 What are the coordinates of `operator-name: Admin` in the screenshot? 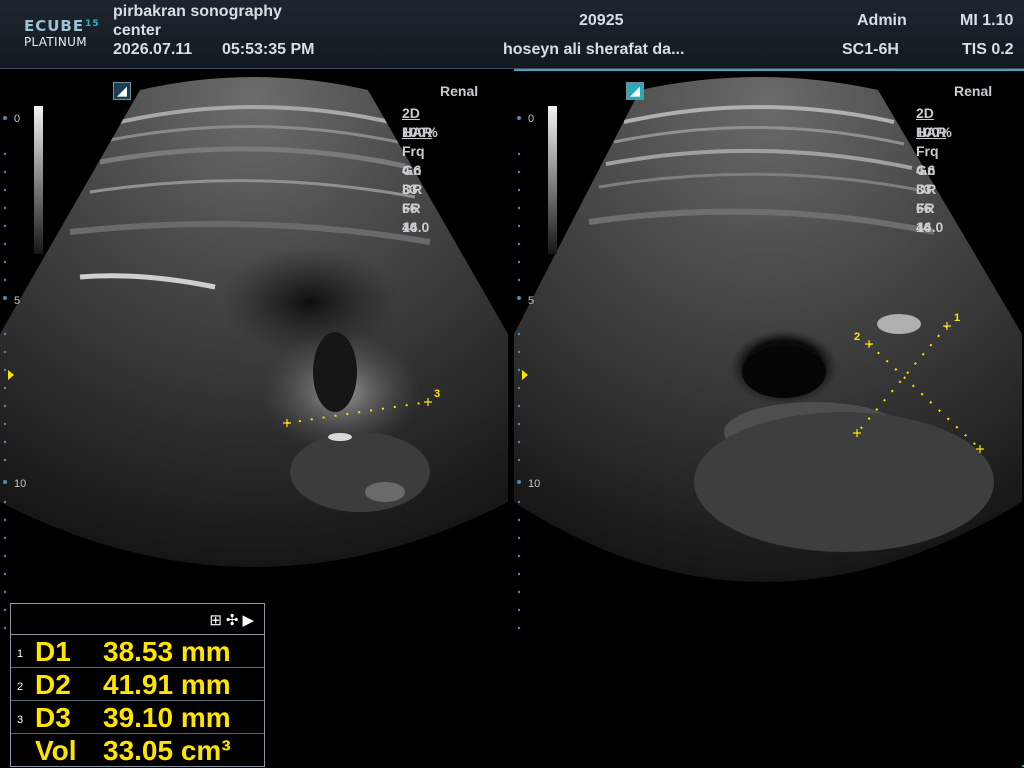 It's located at (882, 20).